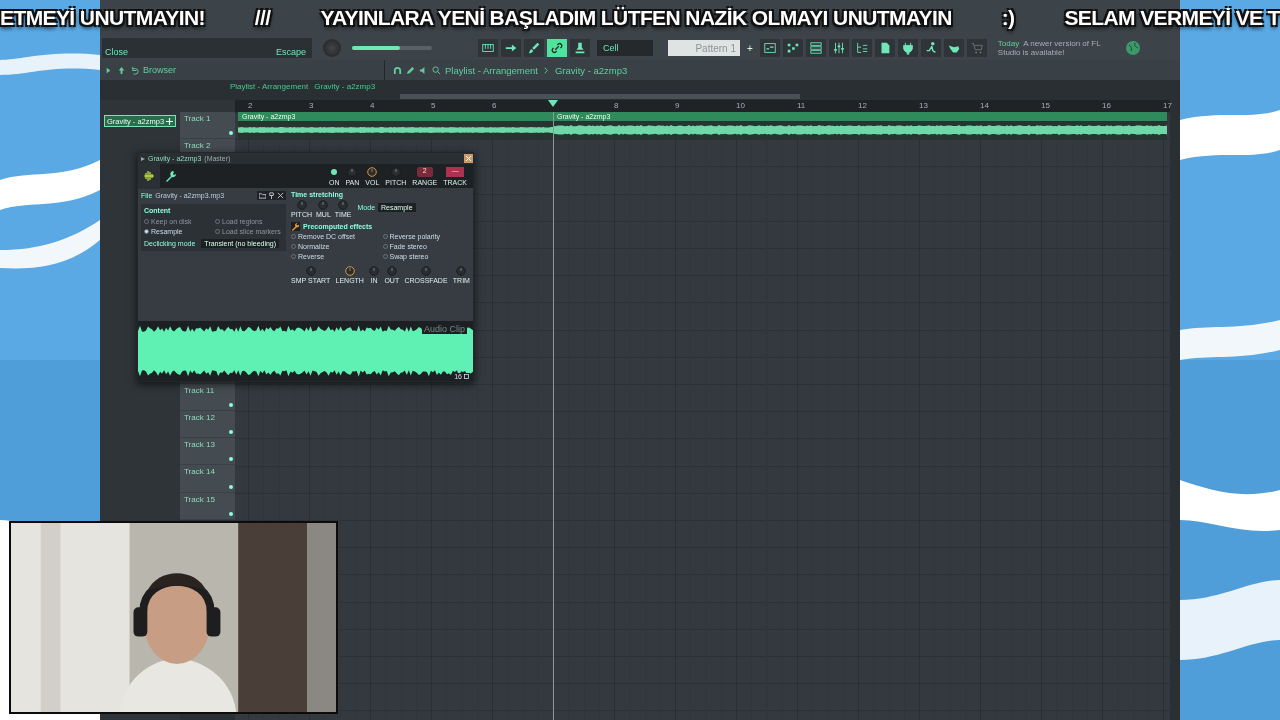 This screenshot has width=1280, height=720. I want to click on track-name: Track 2, so click(197, 146).